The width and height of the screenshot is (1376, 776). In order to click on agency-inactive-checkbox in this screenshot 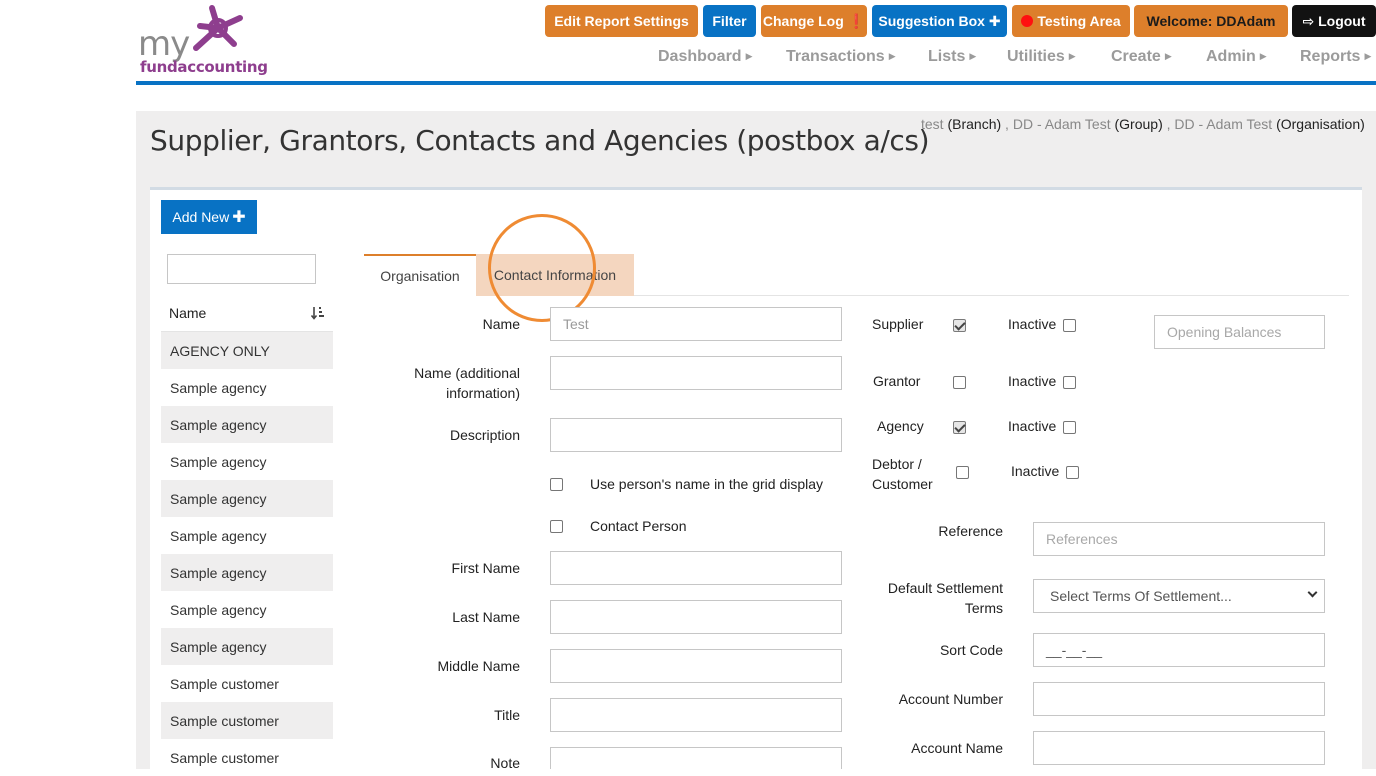, I will do `click(1069, 427)`.